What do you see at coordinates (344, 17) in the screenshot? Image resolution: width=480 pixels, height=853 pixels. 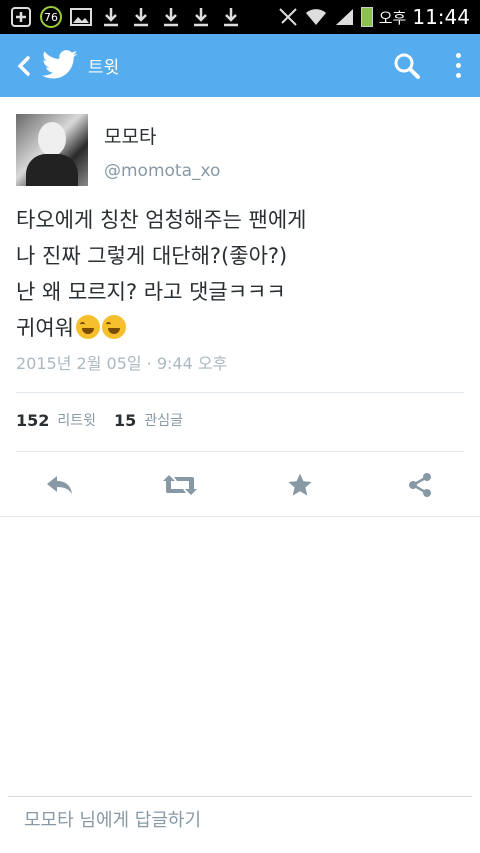 I see `signal-icon` at bounding box center [344, 17].